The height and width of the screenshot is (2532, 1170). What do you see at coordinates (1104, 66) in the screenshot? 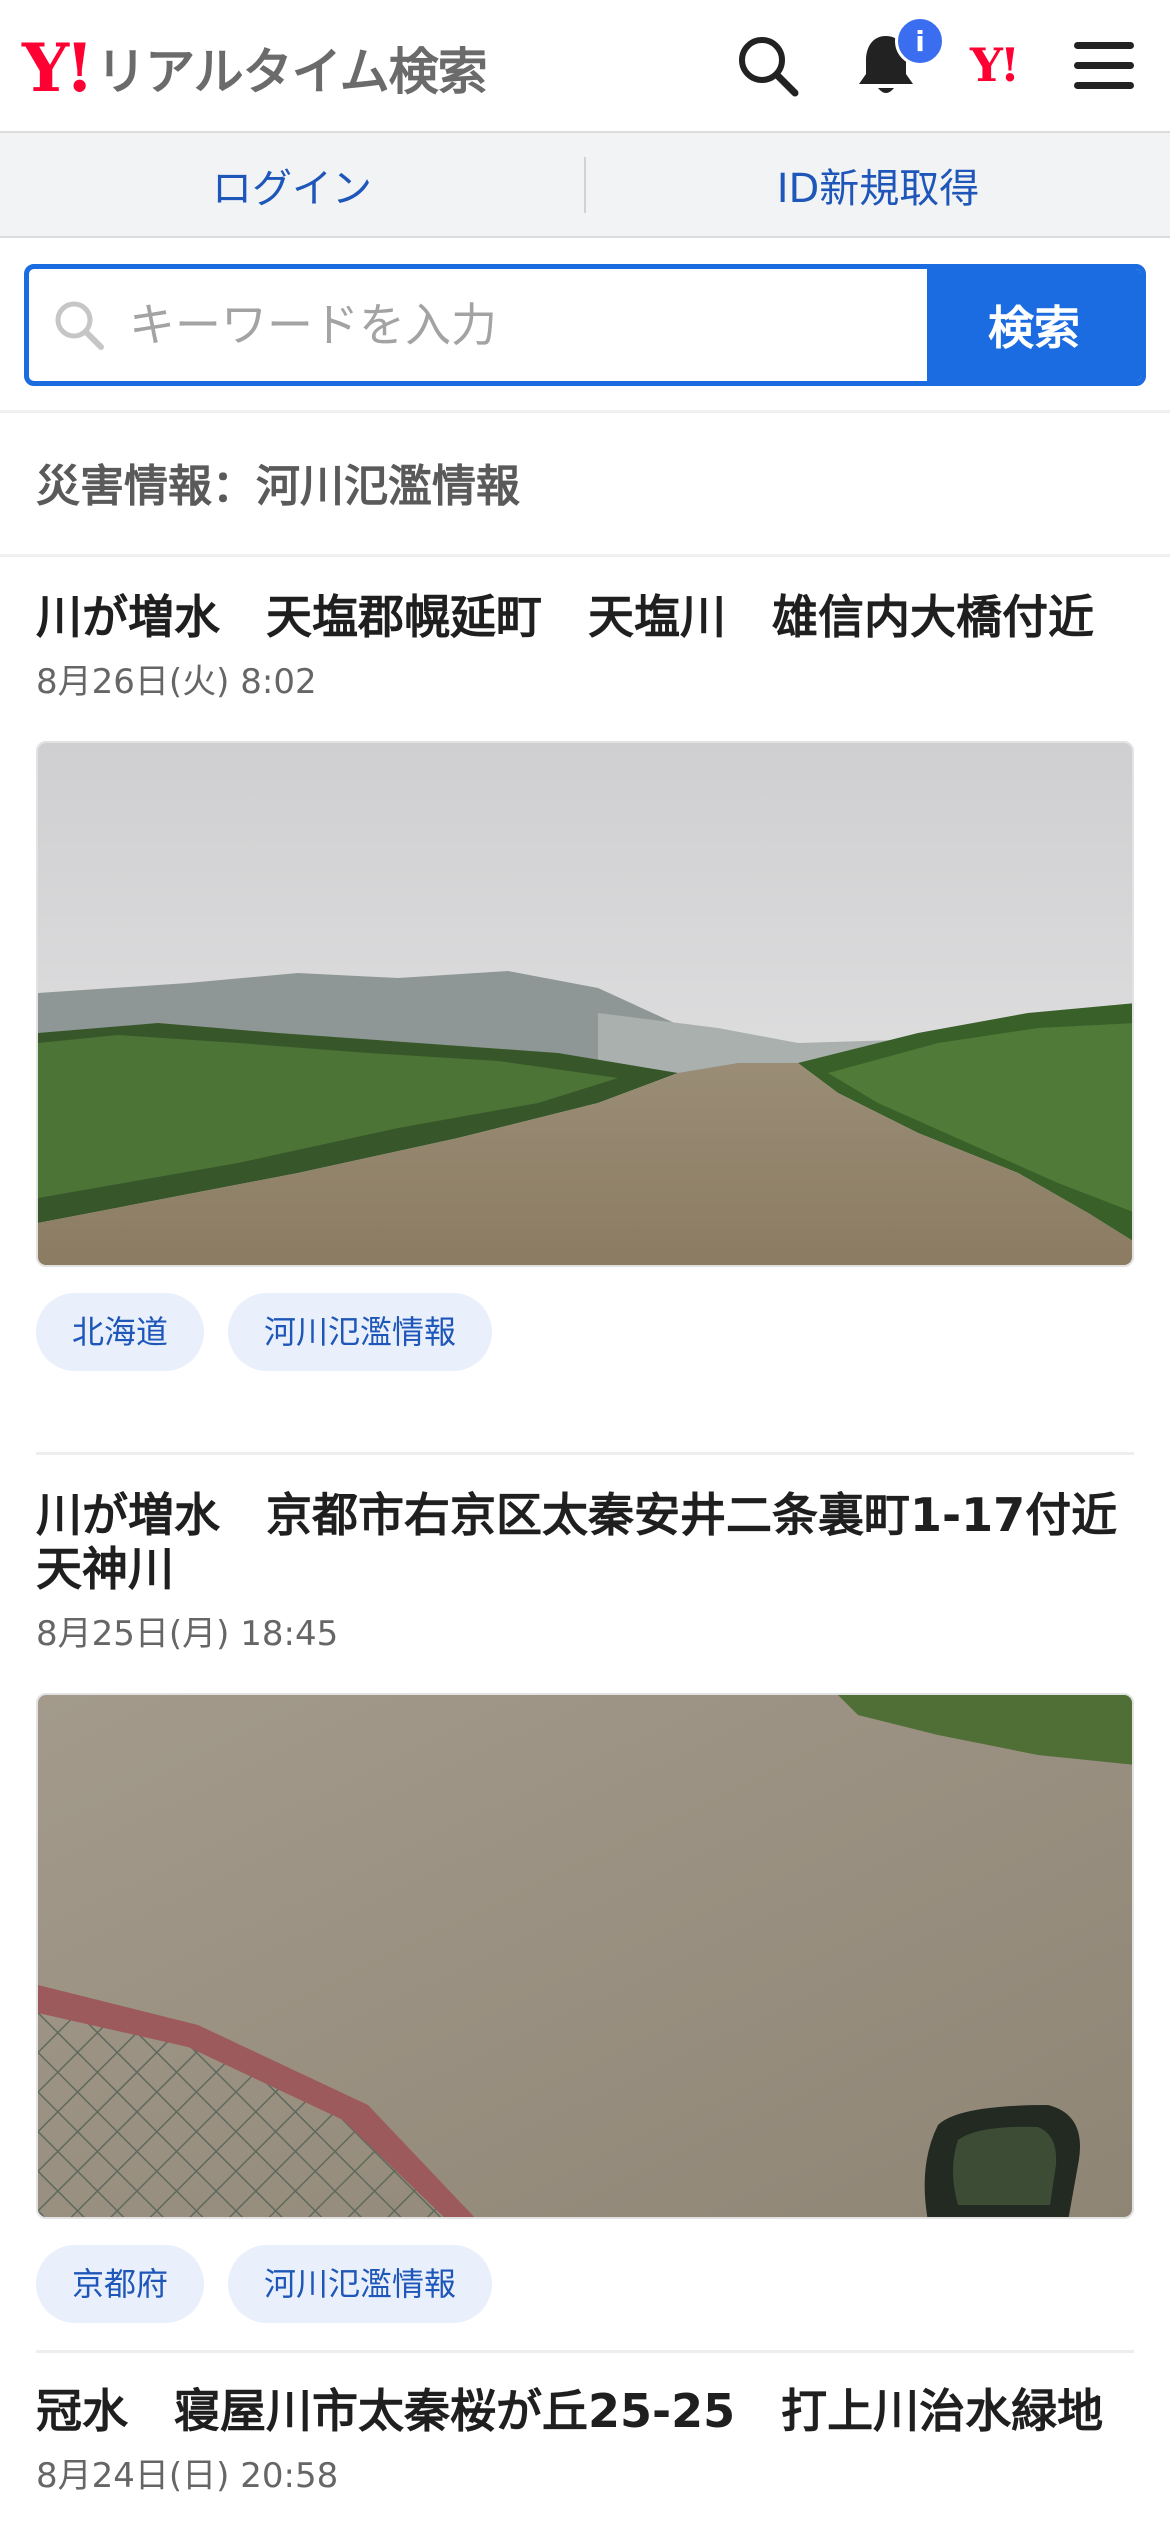
I see `hamburger-menu-icon` at bounding box center [1104, 66].